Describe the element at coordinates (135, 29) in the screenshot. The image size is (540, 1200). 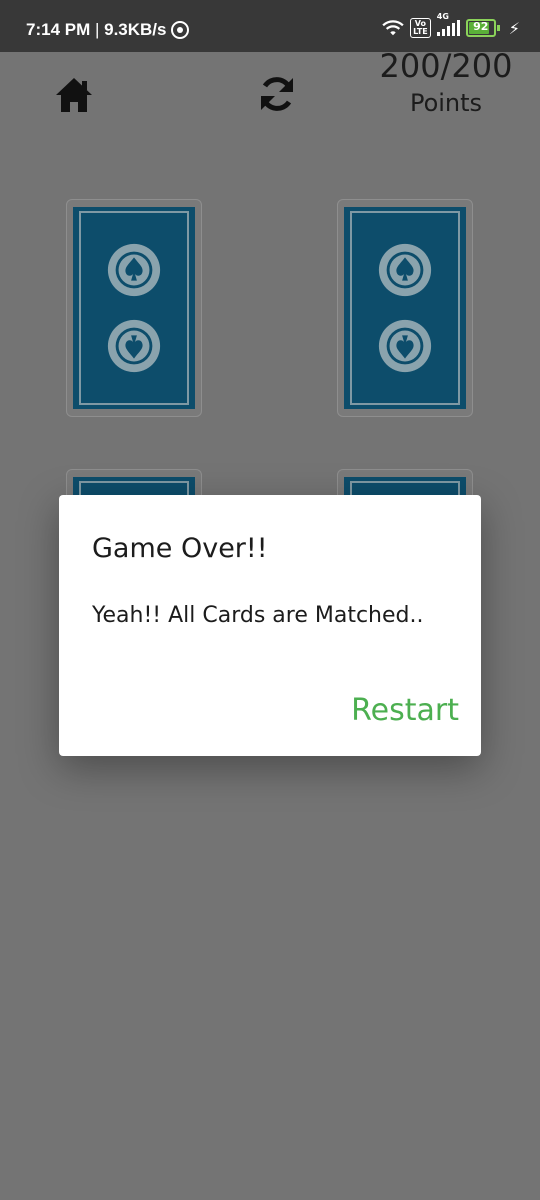
I see `network-speed: 9.3KB/s` at that location.